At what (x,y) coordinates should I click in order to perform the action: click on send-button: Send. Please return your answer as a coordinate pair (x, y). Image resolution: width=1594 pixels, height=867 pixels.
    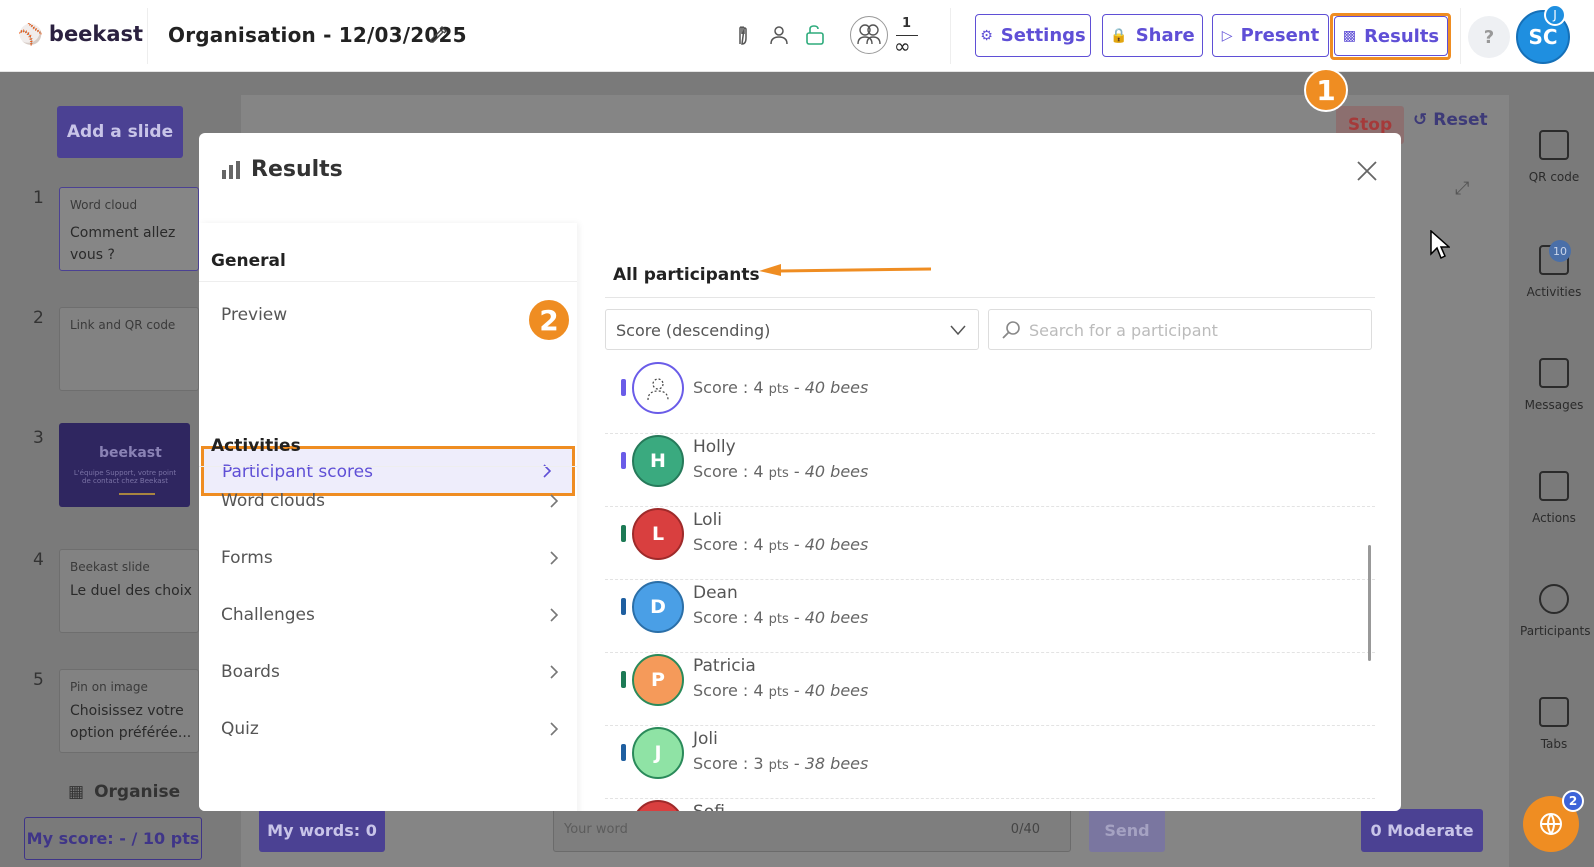
    Looking at the image, I should click on (1127, 830).